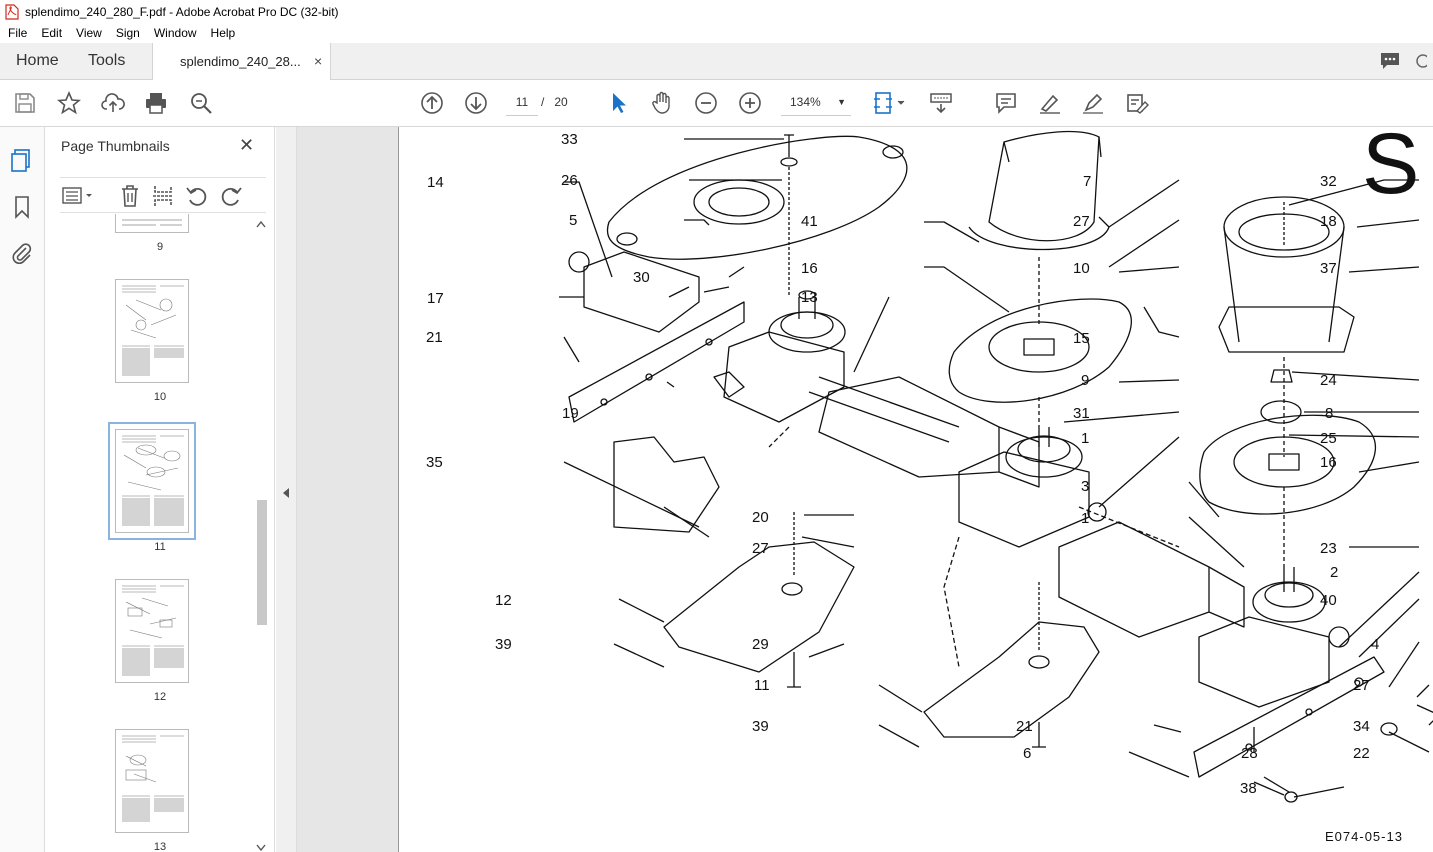 The image size is (1433, 852). What do you see at coordinates (22, 253) in the screenshot?
I see `attachment-icon` at bounding box center [22, 253].